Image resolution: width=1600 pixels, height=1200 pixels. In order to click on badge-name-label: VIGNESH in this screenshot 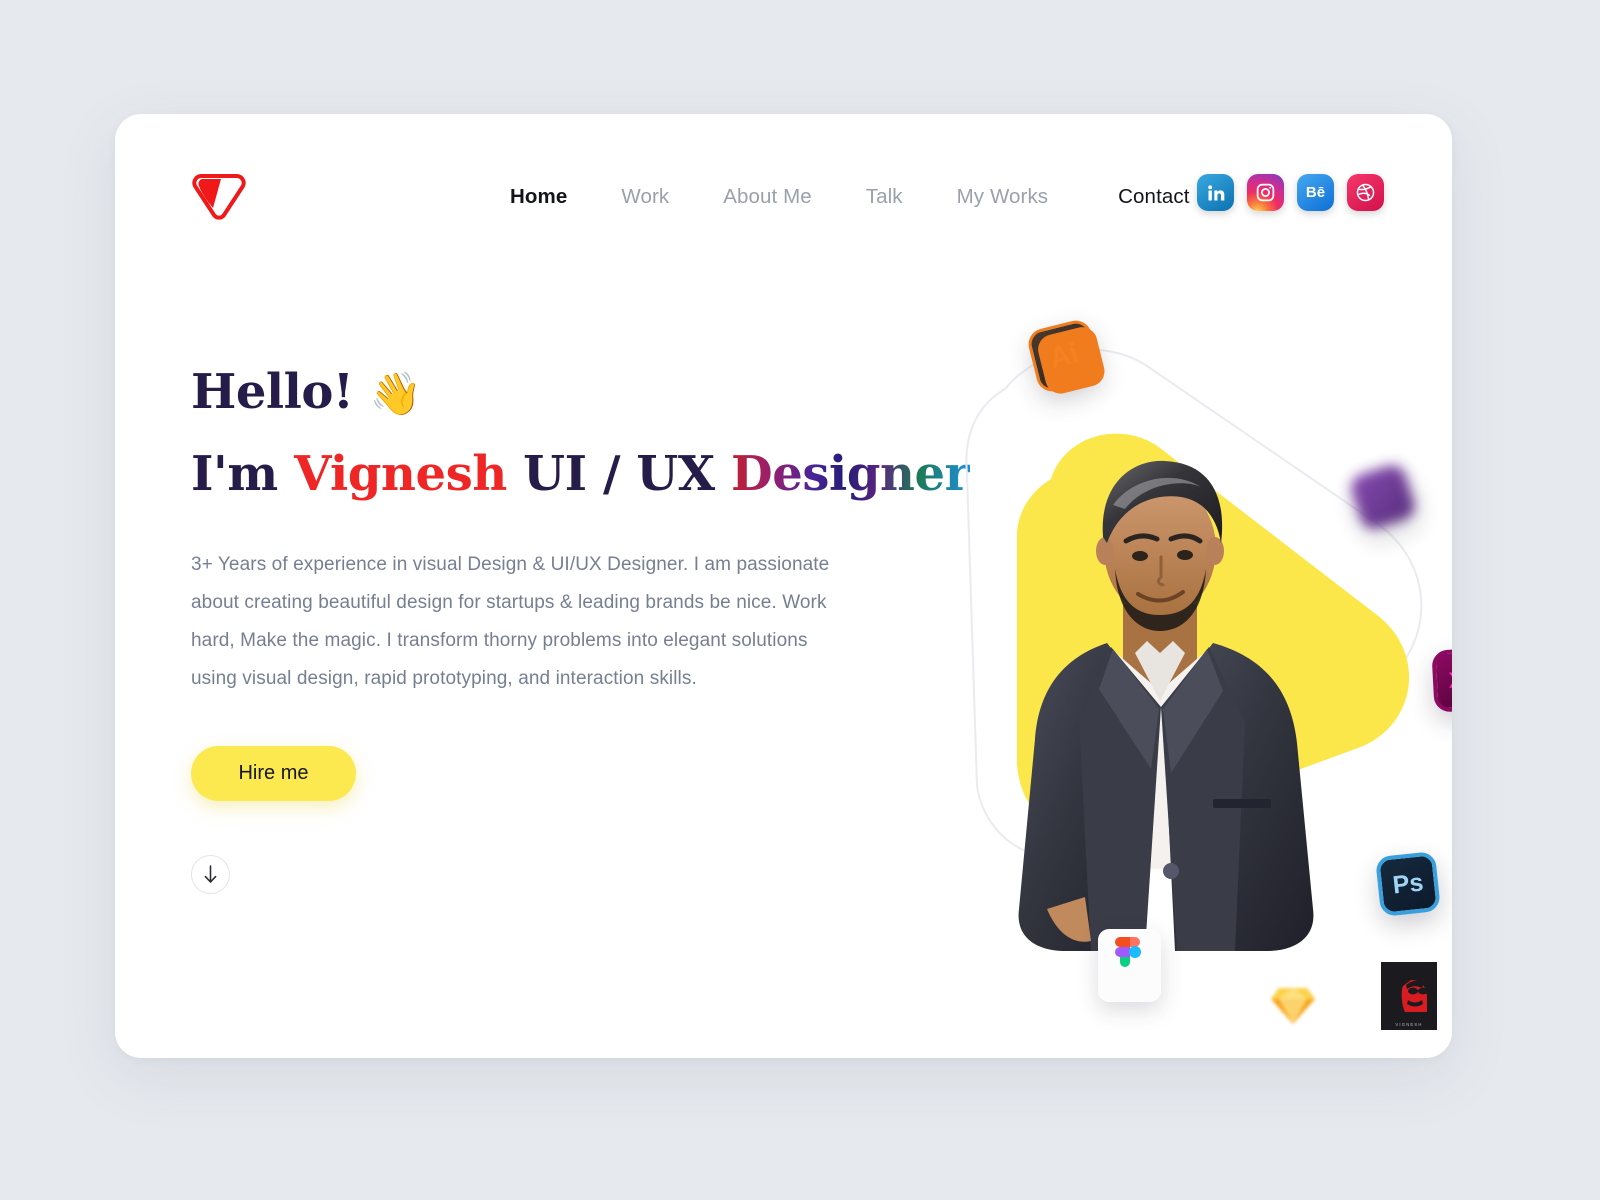, I will do `click(1409, 1024)`.